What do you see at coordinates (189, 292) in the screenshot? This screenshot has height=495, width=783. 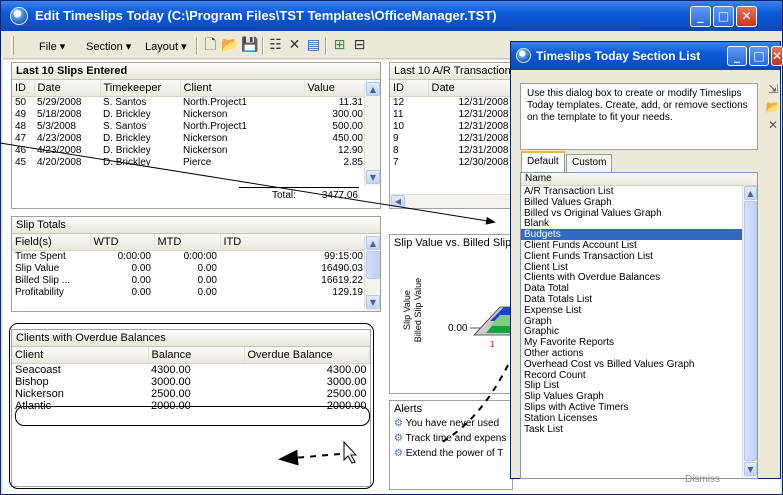 I see `table-row: Profitability 0.00 0.00 129.19` at bounding box center [189, 292].